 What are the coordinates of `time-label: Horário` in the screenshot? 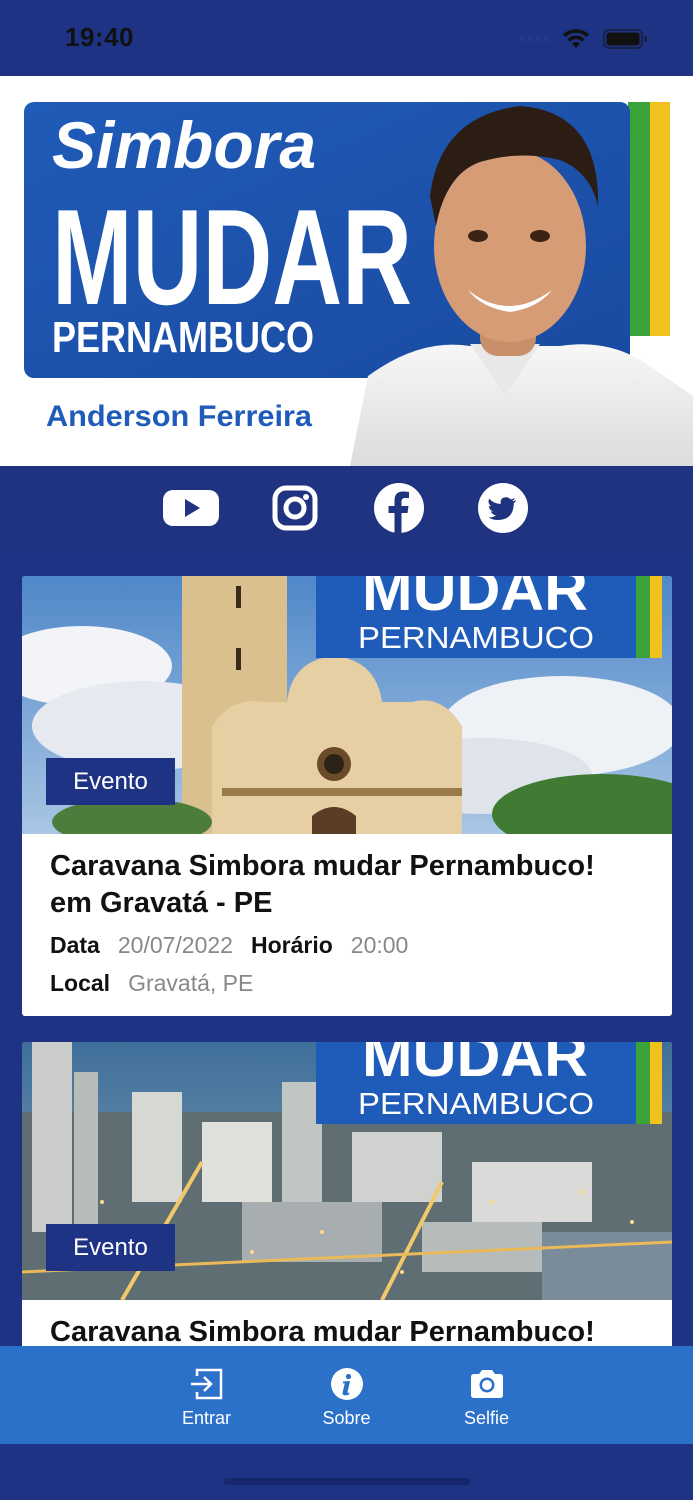 It's located at (291, 945).